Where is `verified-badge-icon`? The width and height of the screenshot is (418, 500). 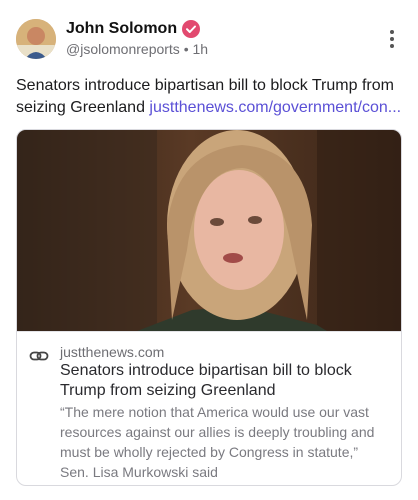 verified-badge-icon is located at coordinates (191, 29).